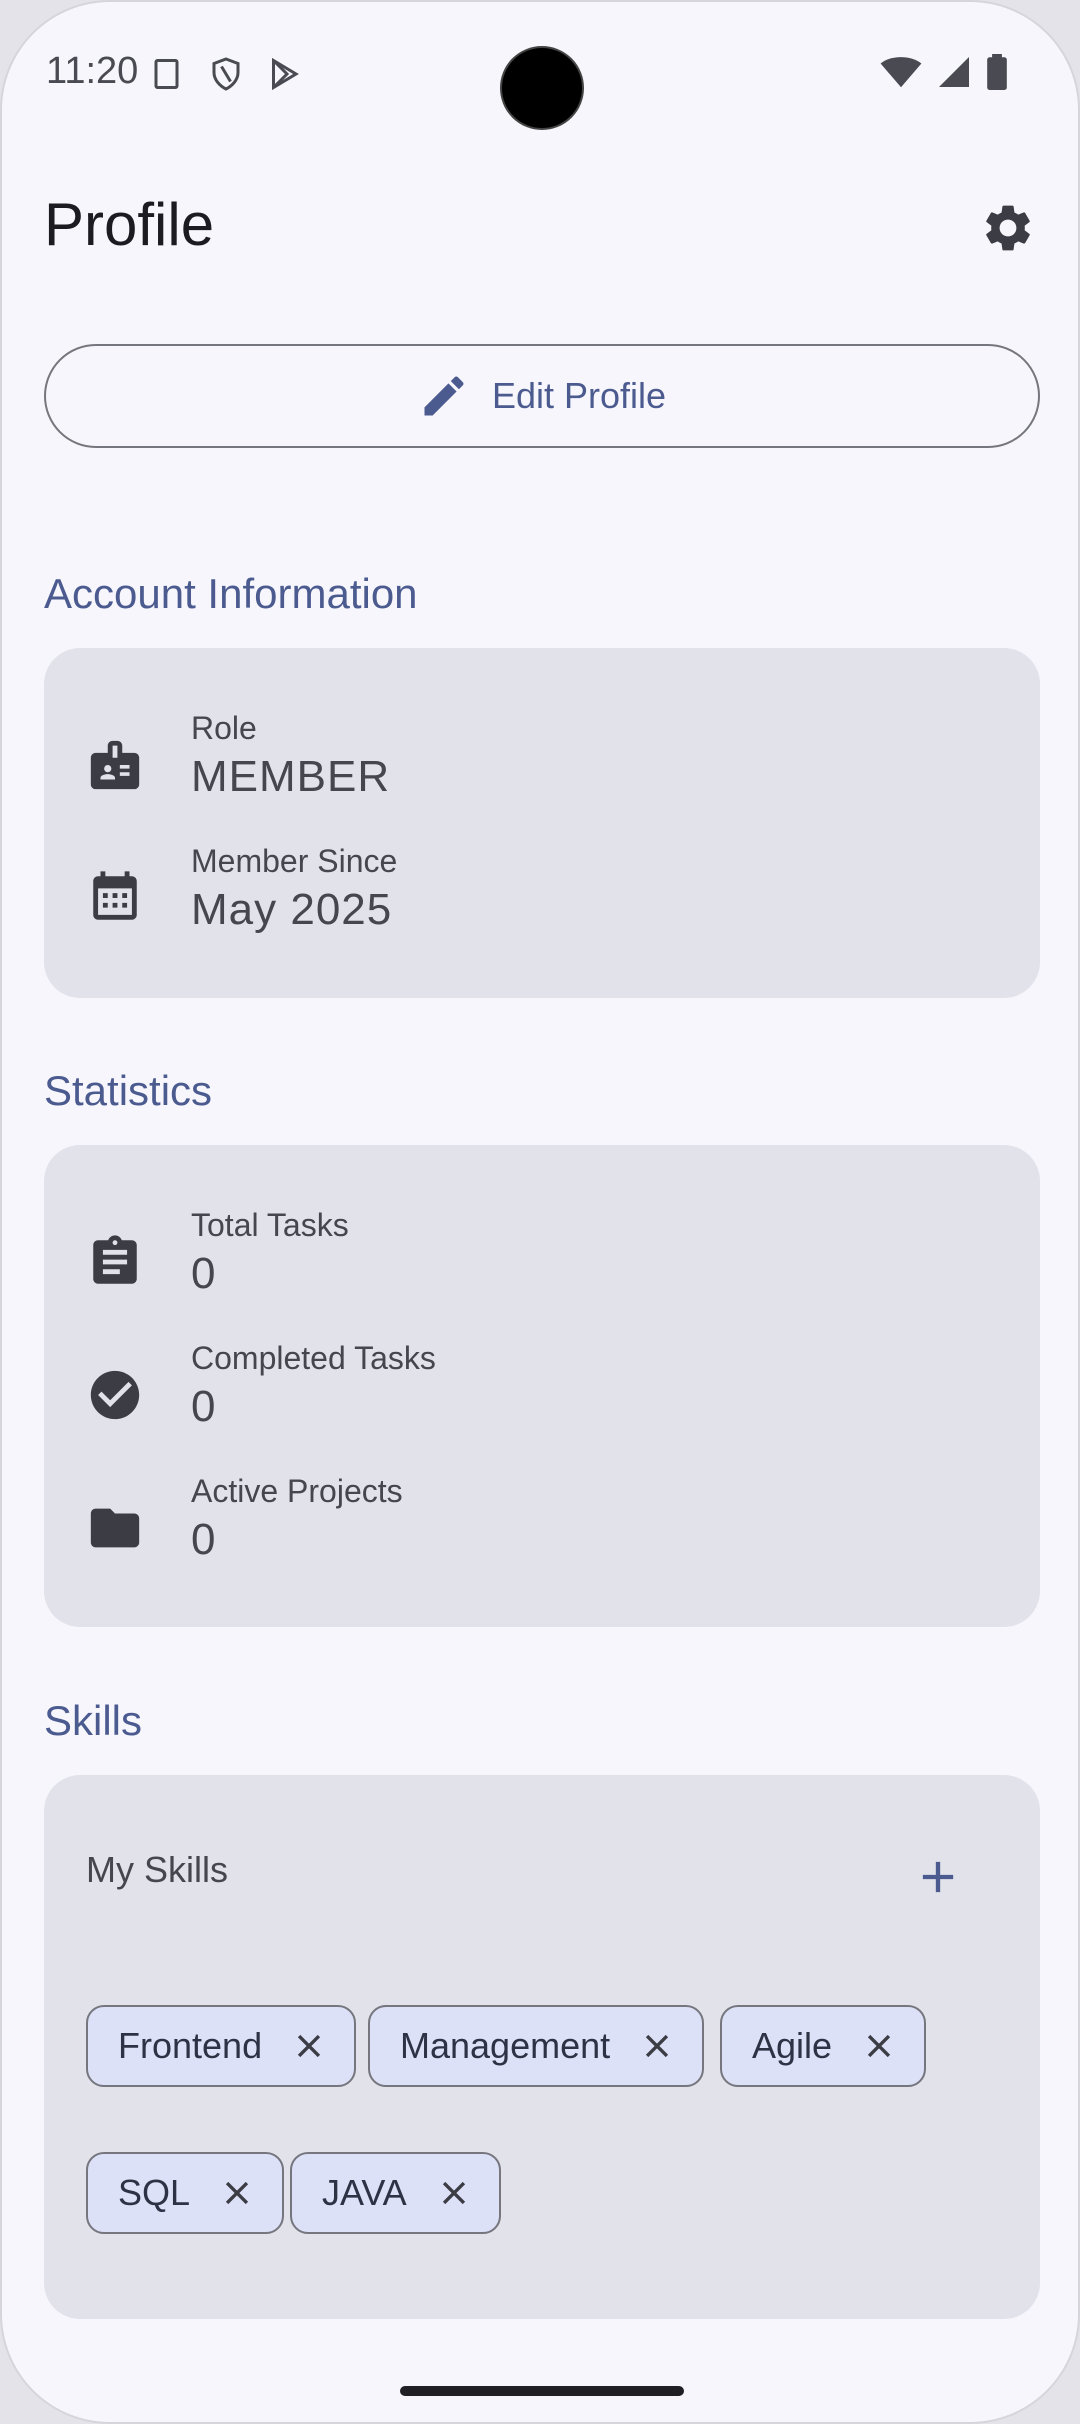  Describe the element at coordinates (542, 823) in the screenshot. I see `account-card: Role MEMBER Member Since May 2025` at that location.